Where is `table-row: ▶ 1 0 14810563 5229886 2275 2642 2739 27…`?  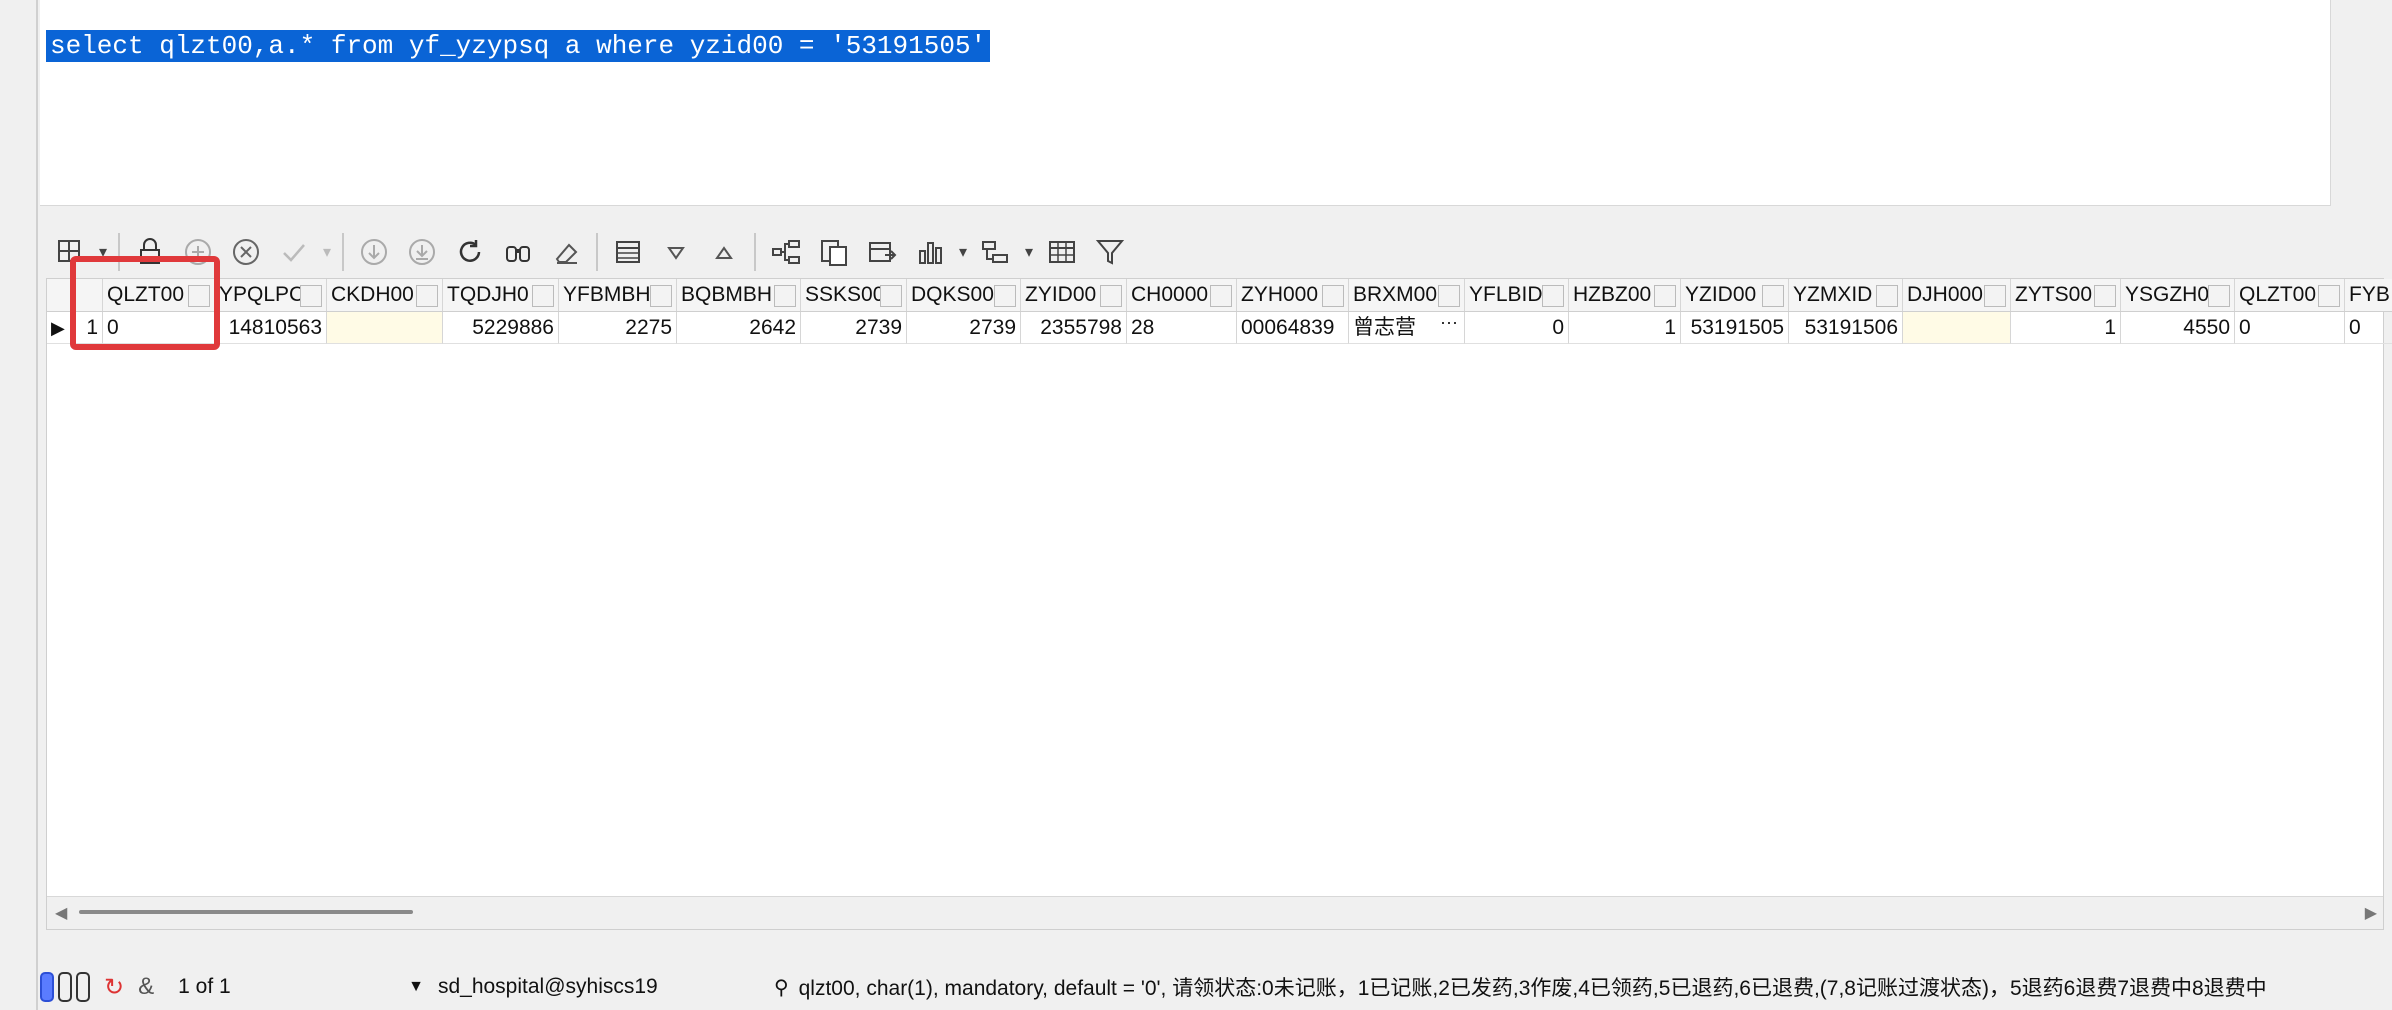 table-row: ▶ 1 0 14810563 5229886 2275 2642 2739 27… is located at coordinates (1219, 328).